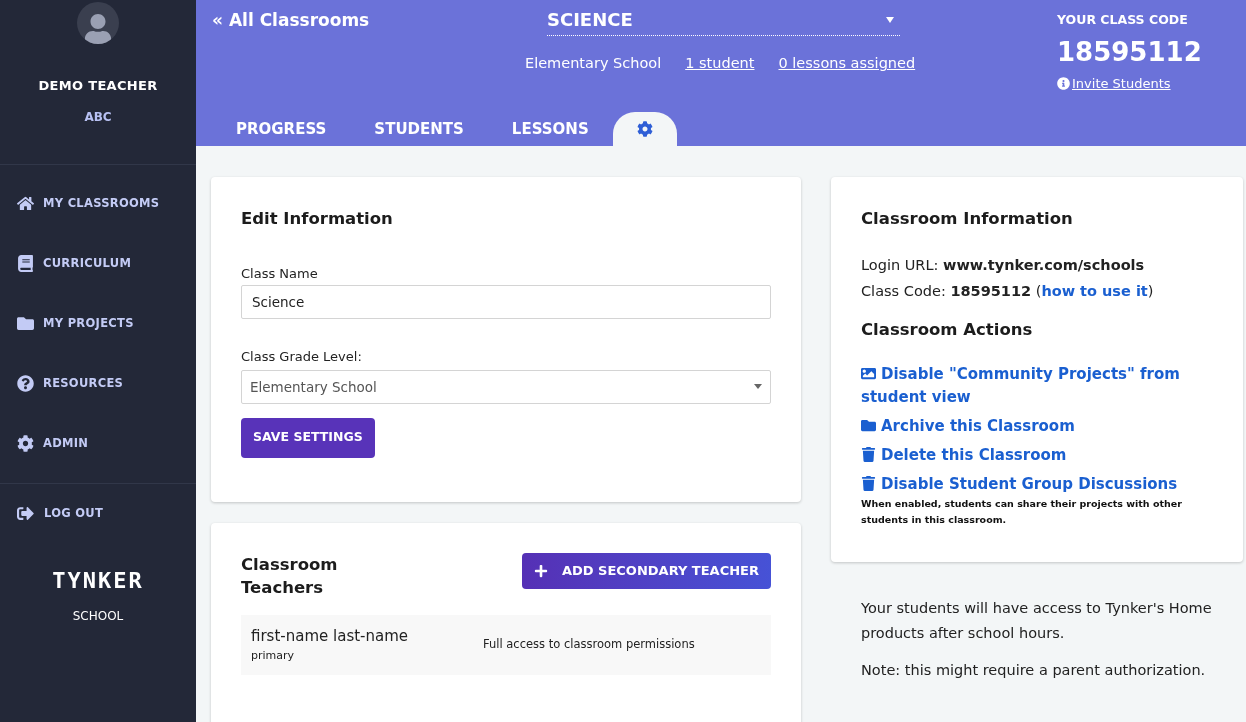 This screenshot has width=1246, height=722. I want to click on books-icon, so click(25, 263).